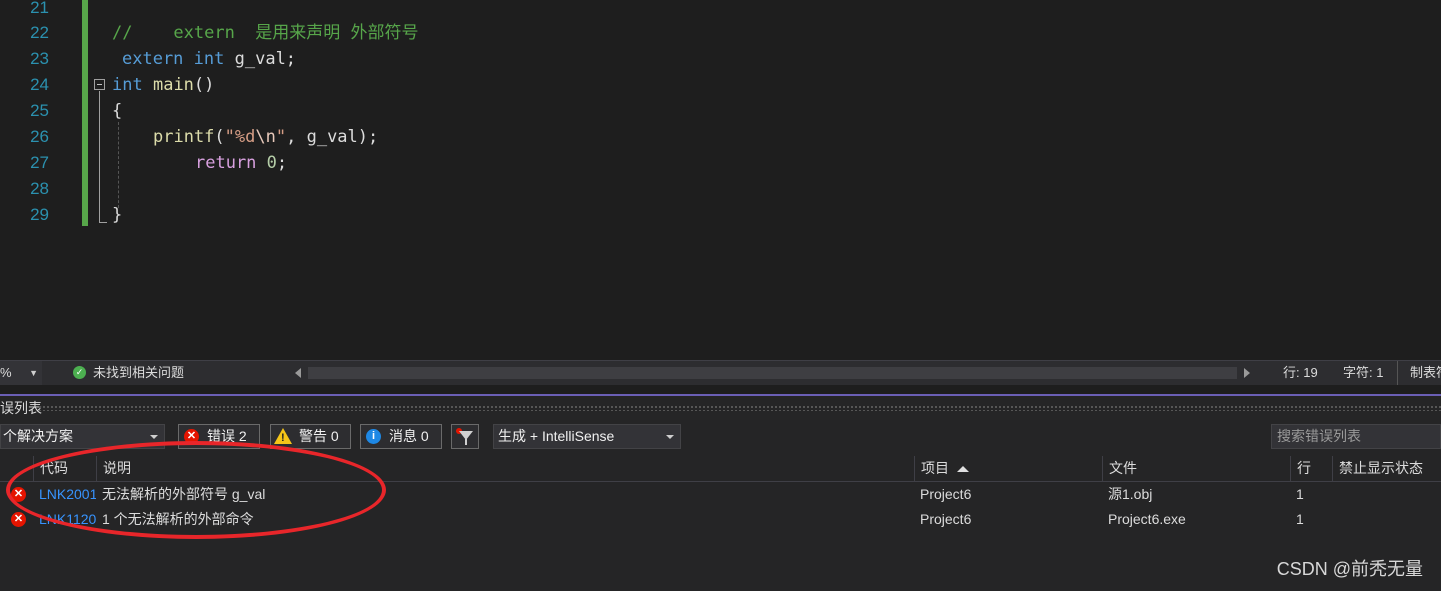  What do you see at coordinates (935, 468) in the screenshot?
I see `project-header-label: 项目` at bounding box center [935, 468].